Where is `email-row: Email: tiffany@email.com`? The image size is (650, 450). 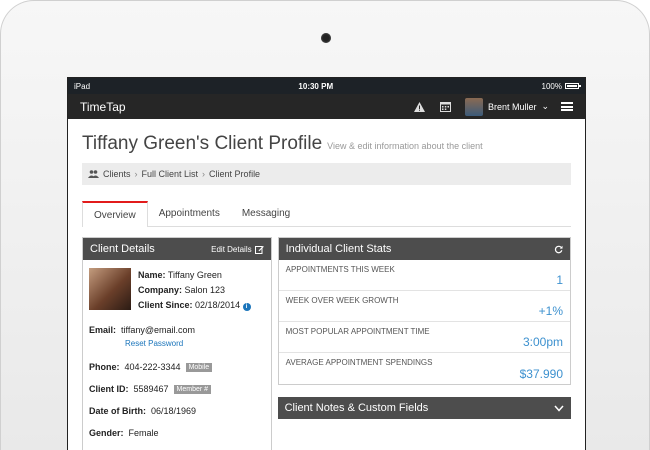 email-row: Email: tiffany@email.com is located at coordinates (177, 330).